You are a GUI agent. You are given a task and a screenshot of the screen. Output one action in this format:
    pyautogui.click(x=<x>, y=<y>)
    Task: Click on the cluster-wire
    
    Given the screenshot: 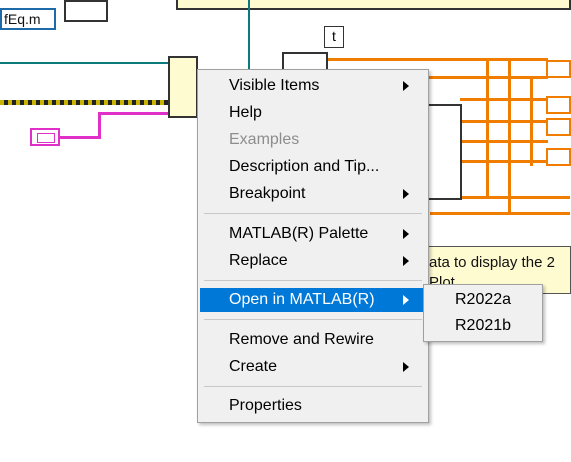 What is the action you would take?
    pyautogui.click(x=85, y=102)
    